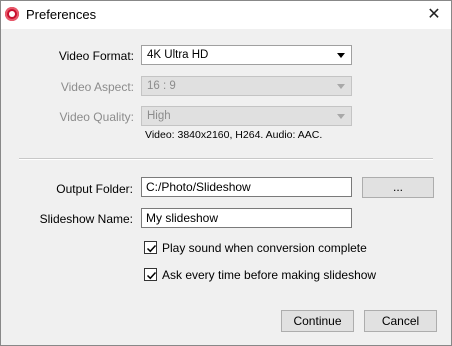 The image size is (452, 346). I want to click on continue-button: Continue, so click(317, 321).